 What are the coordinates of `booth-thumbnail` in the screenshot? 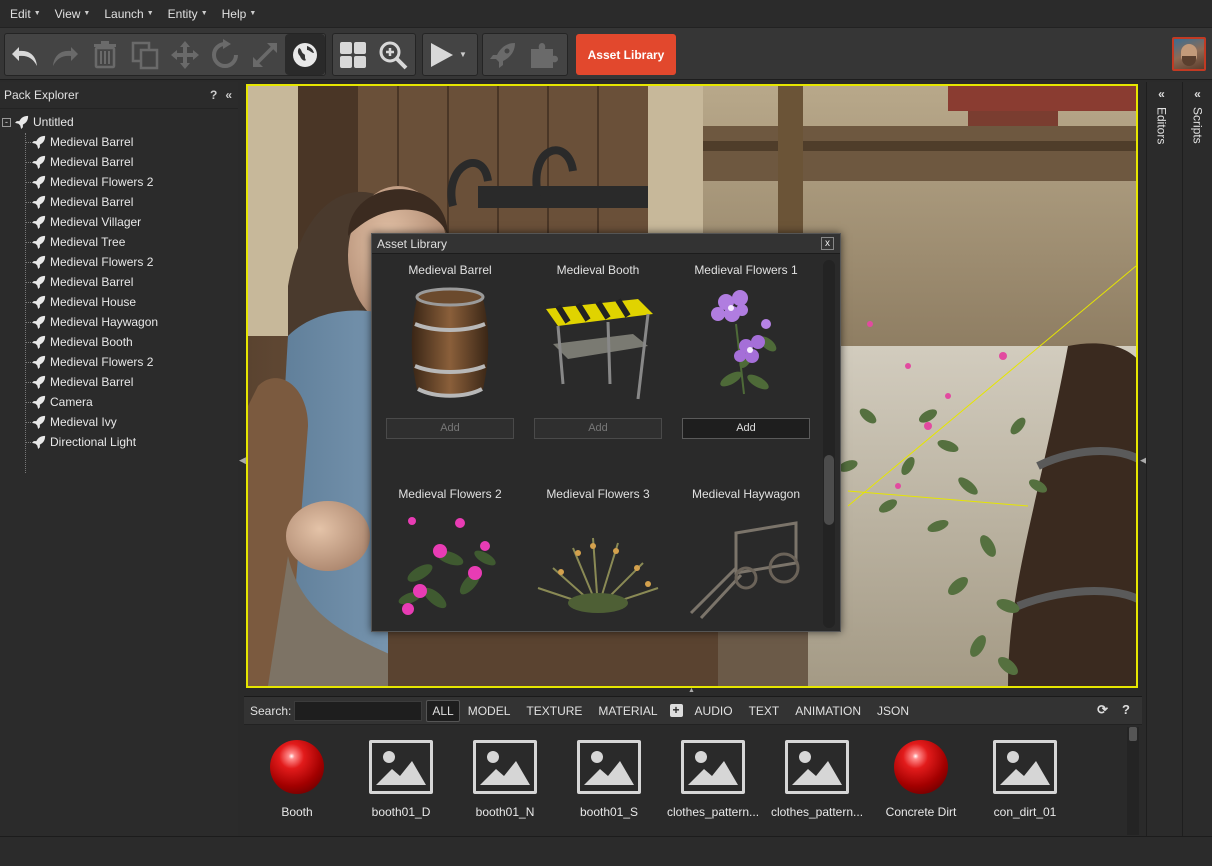 It's located at (598, 344).